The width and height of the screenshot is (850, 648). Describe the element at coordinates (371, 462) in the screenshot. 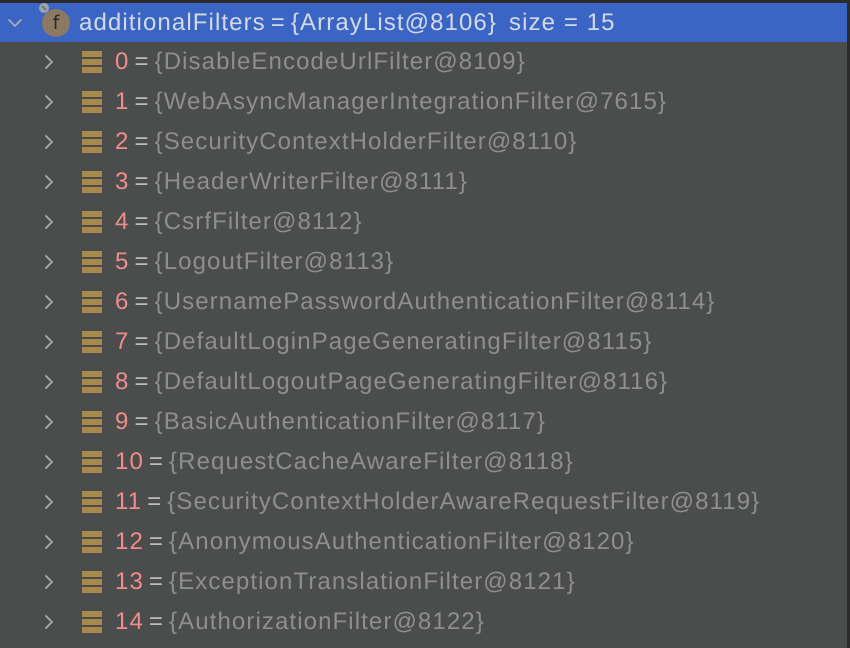

I see `variable-value: {RequestCacheAwareFilter@8118}` at that location.